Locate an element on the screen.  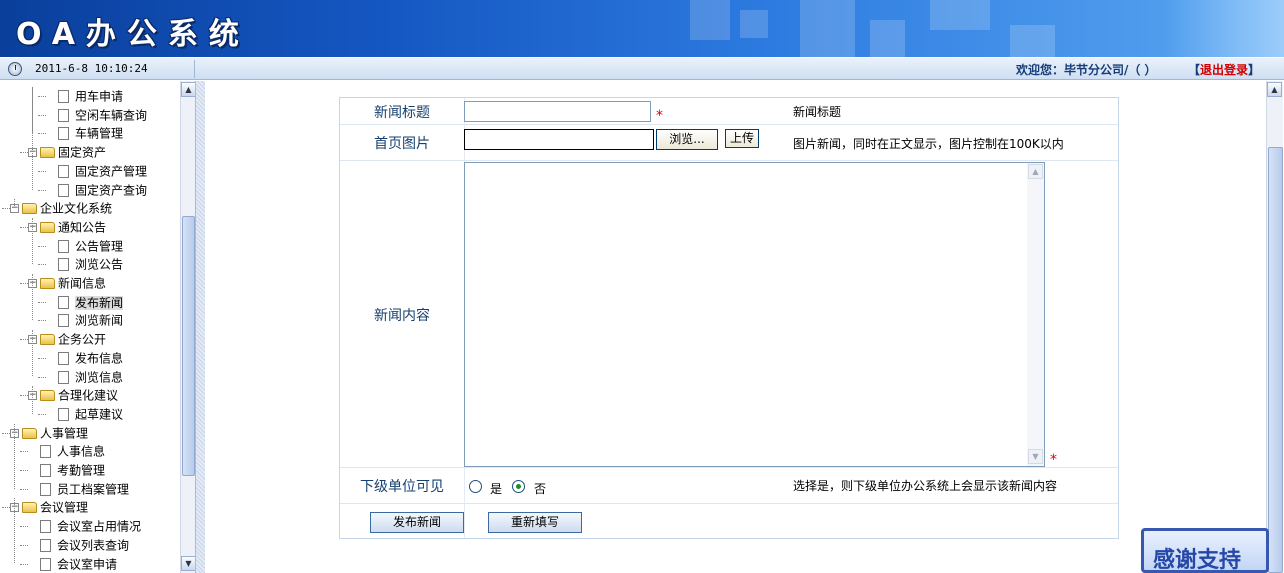
tree-node-label: 浏览公告 is located at coordinates (99, 264).